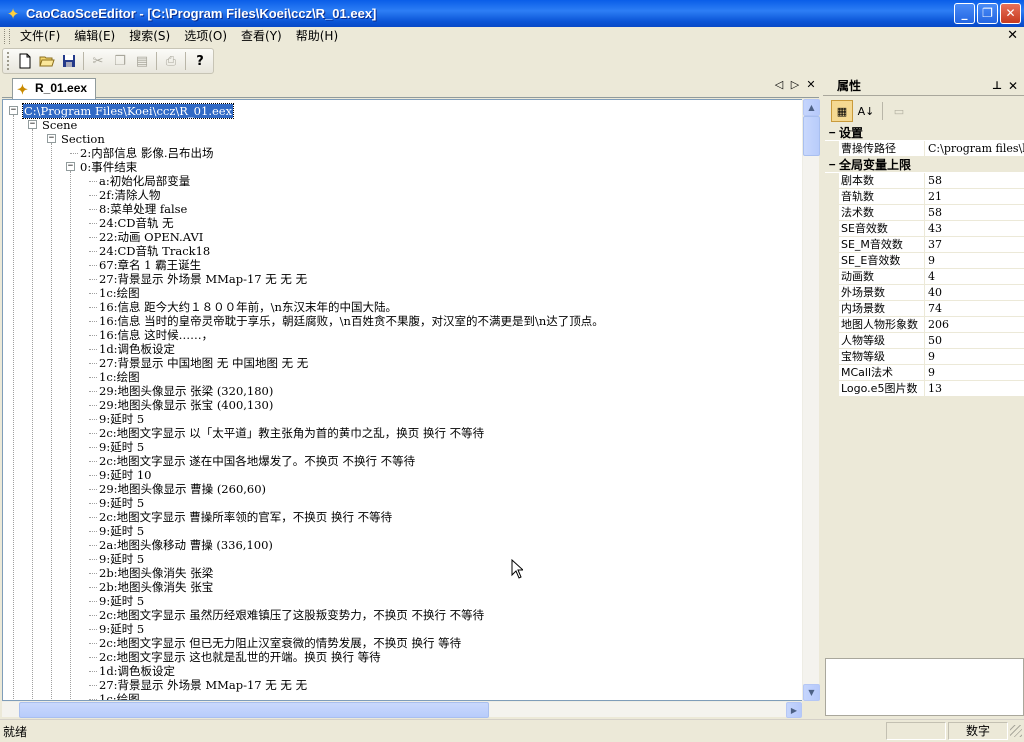  I want to click on tree-node: 2c:地图文字显示 但已无力阻止汉室衰微的情势发展，不换页 换行 等待, so click(280, 643).